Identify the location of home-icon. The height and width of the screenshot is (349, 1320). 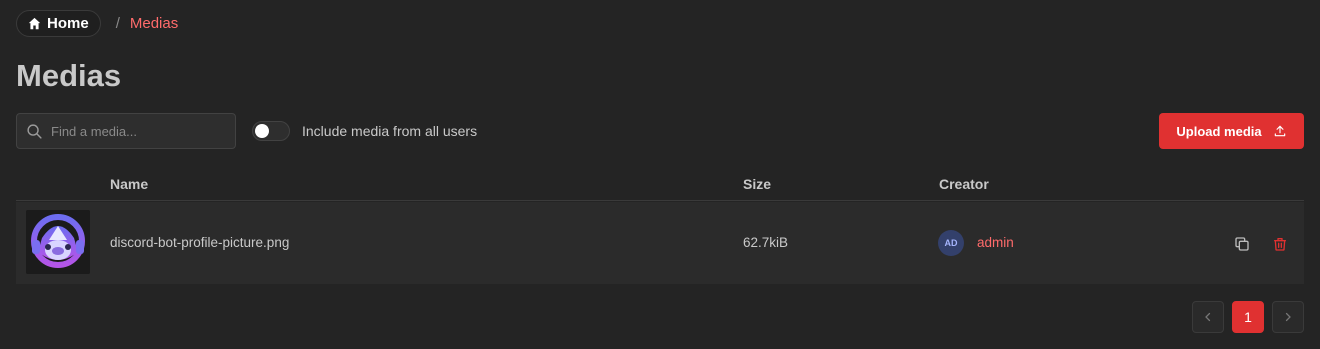
(34, 23).